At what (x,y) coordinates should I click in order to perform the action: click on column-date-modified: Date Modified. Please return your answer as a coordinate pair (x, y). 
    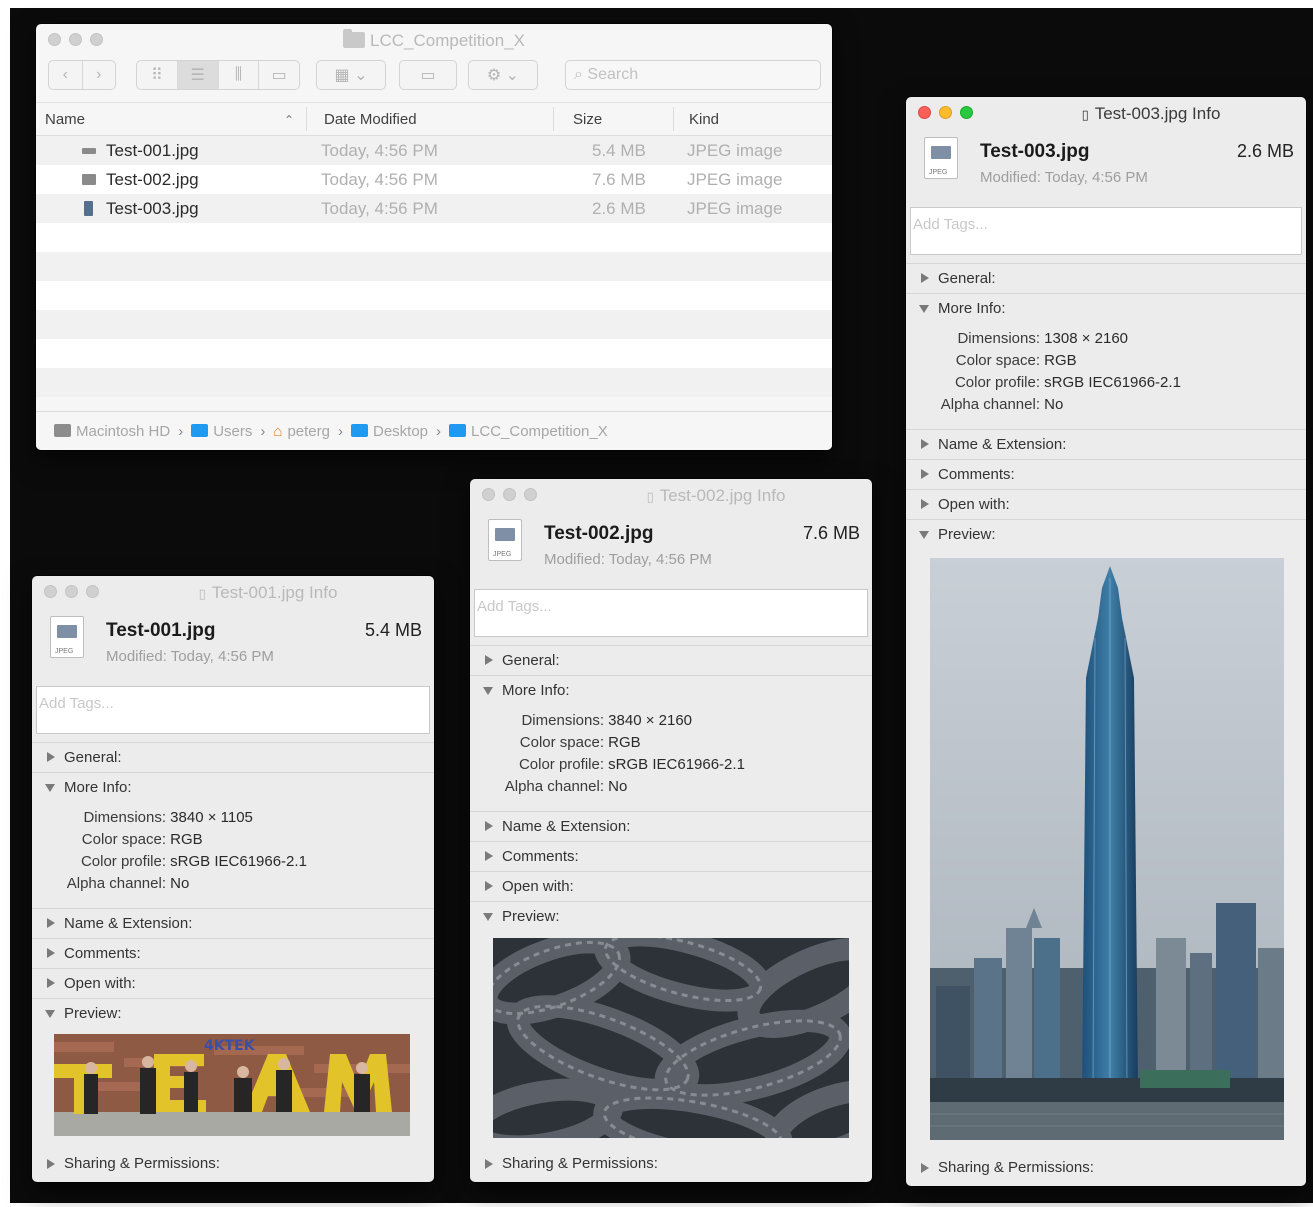
    Looking at the image, I should click on (370, 119).